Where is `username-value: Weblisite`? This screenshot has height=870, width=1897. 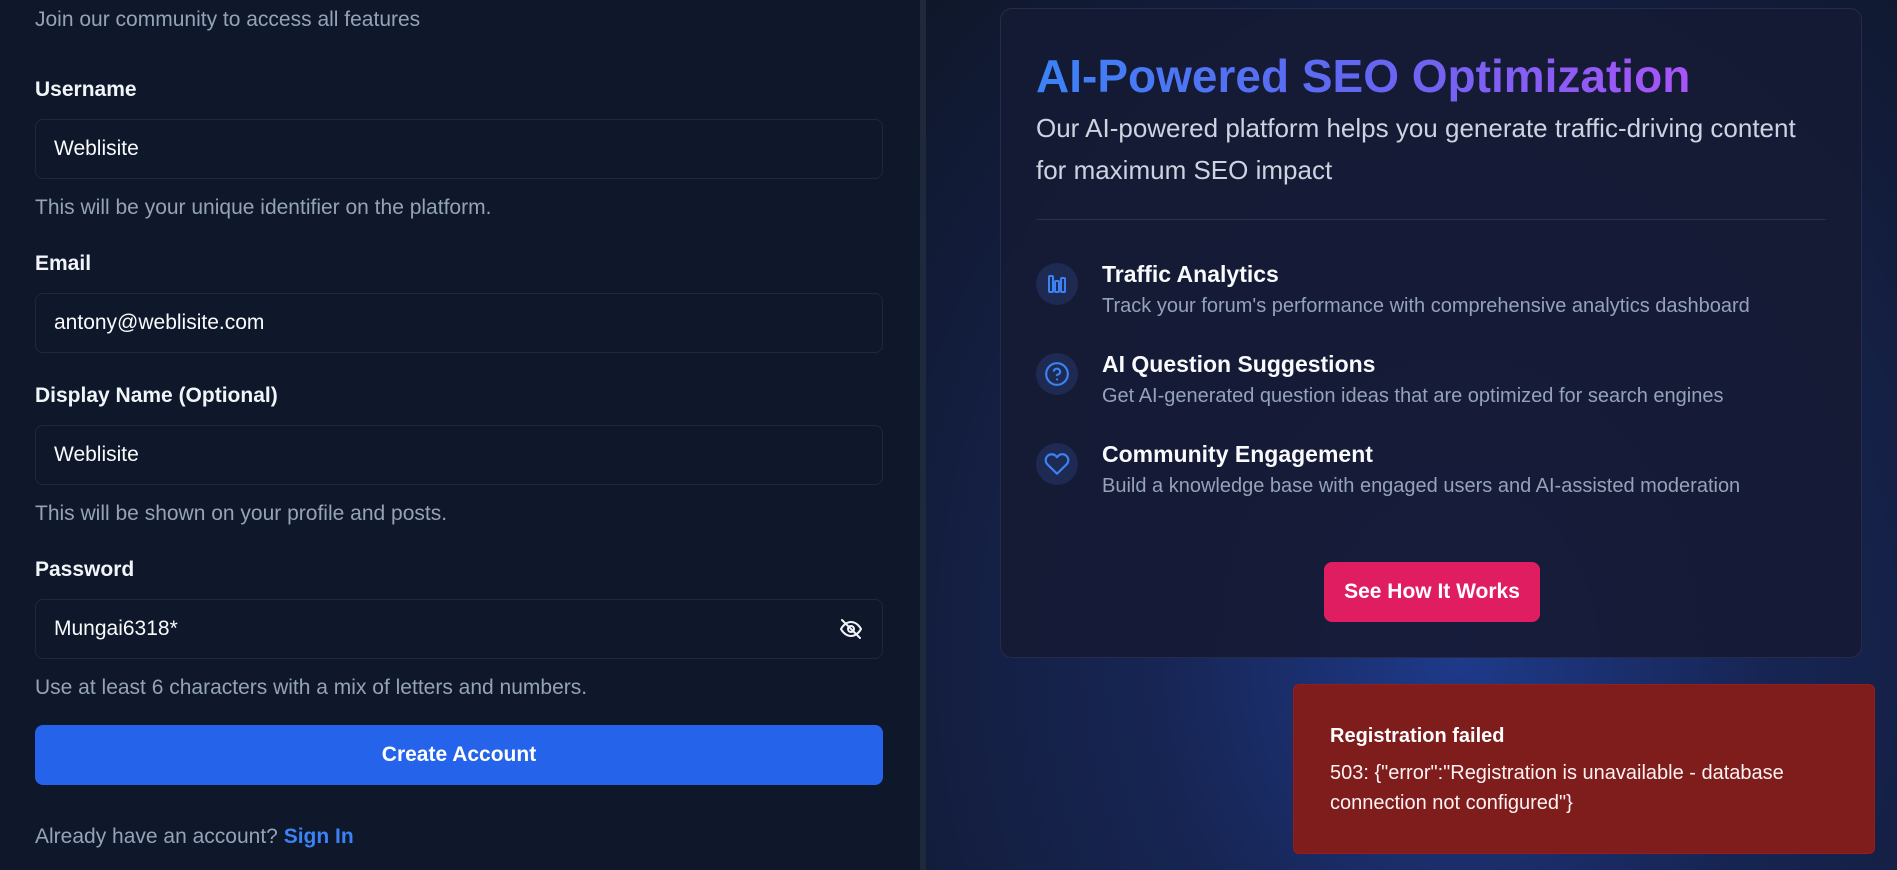
username-value: Weblisite is located at coordinates (96, 148).